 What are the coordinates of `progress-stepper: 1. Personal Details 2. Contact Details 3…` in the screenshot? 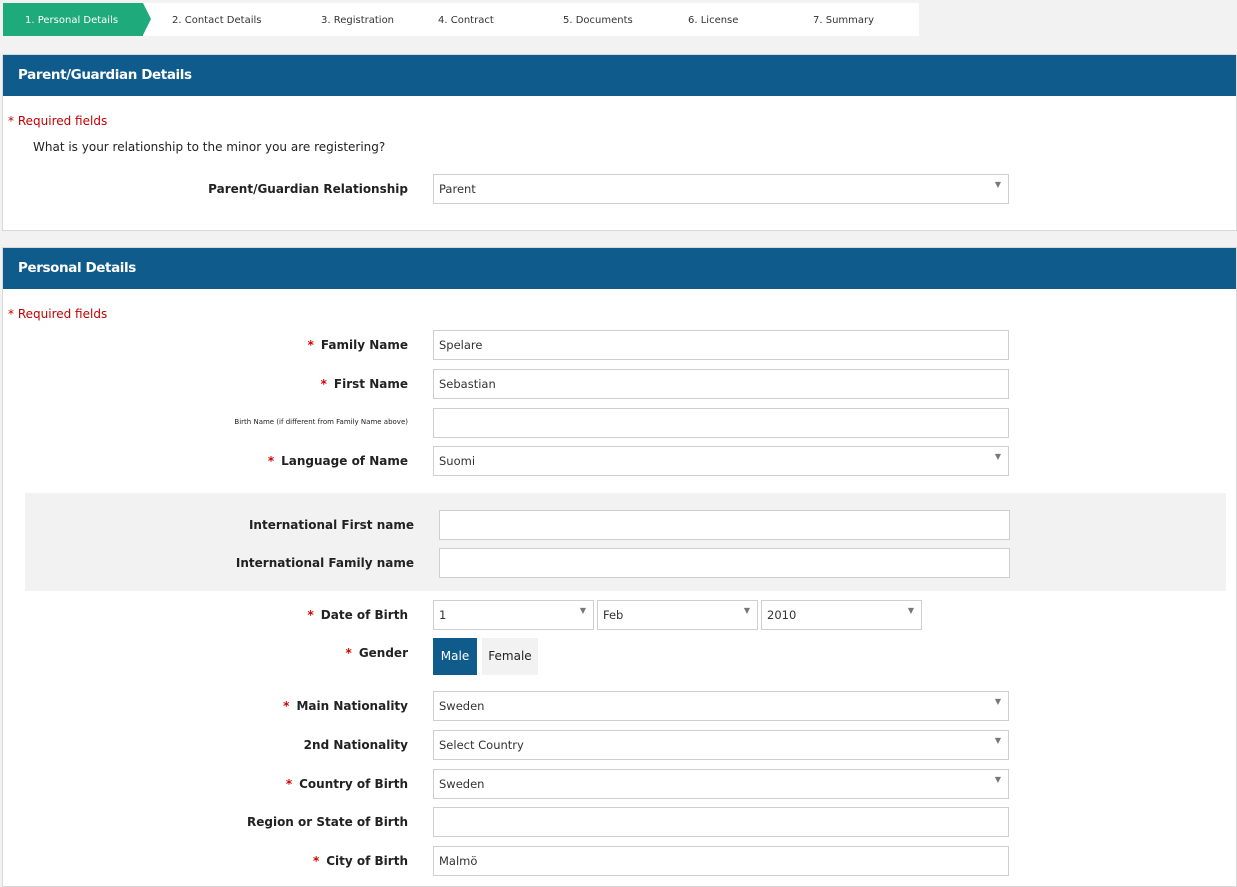 It's located at (461, 19).